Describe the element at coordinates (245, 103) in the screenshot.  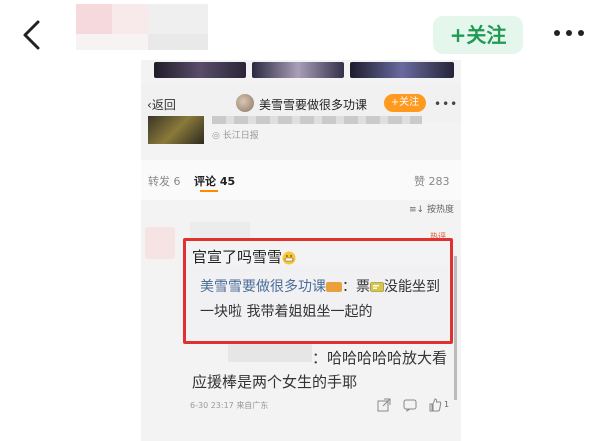
I see `account-avatar` at that location.